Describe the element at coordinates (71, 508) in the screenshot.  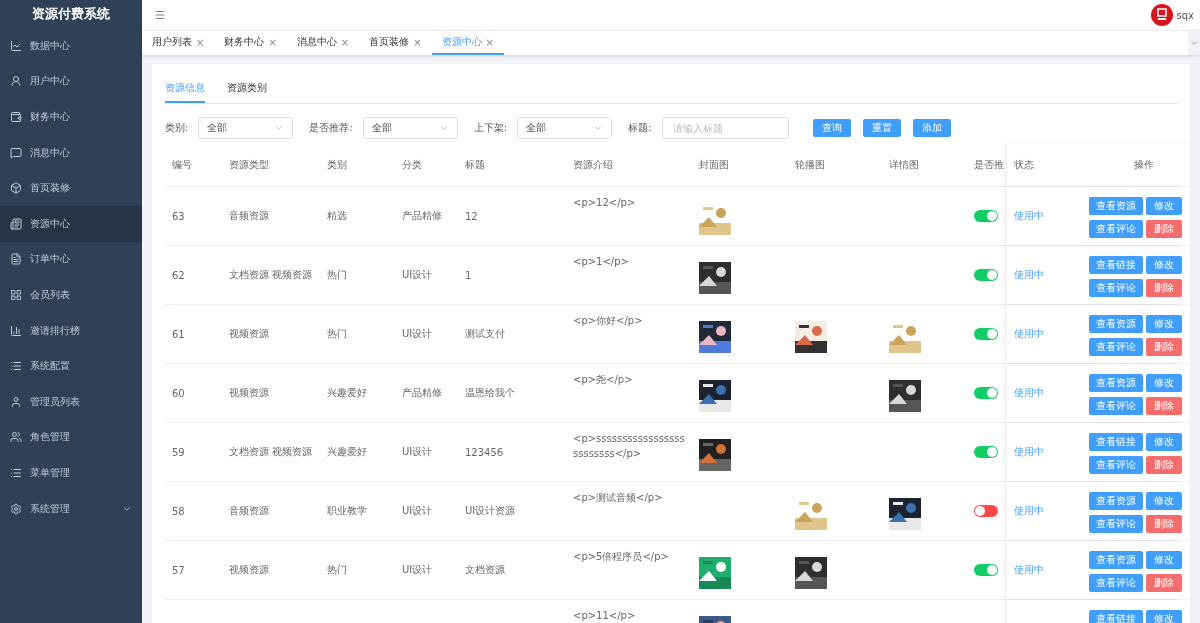
I see `sidebar-item: 系统管理` at that location.